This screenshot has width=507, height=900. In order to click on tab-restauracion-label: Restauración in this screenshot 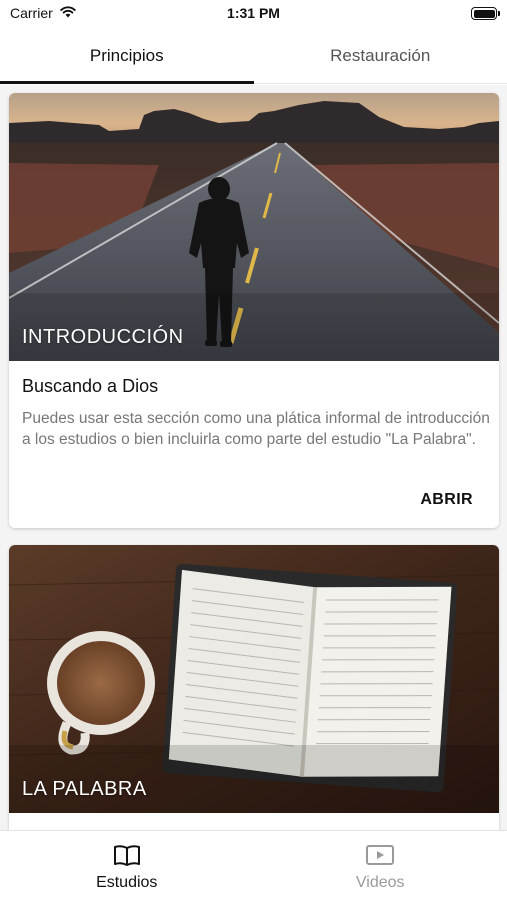, I will do `click(380, 55)`.